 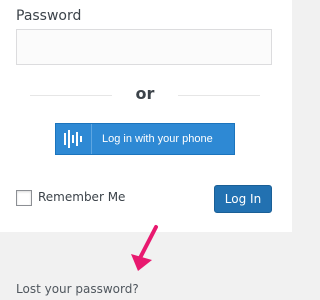 What do you see at coordinates (77, 289) in the screenshot?
I see `lost-password-link: Lost your password?` at bounding box center [77, 289].